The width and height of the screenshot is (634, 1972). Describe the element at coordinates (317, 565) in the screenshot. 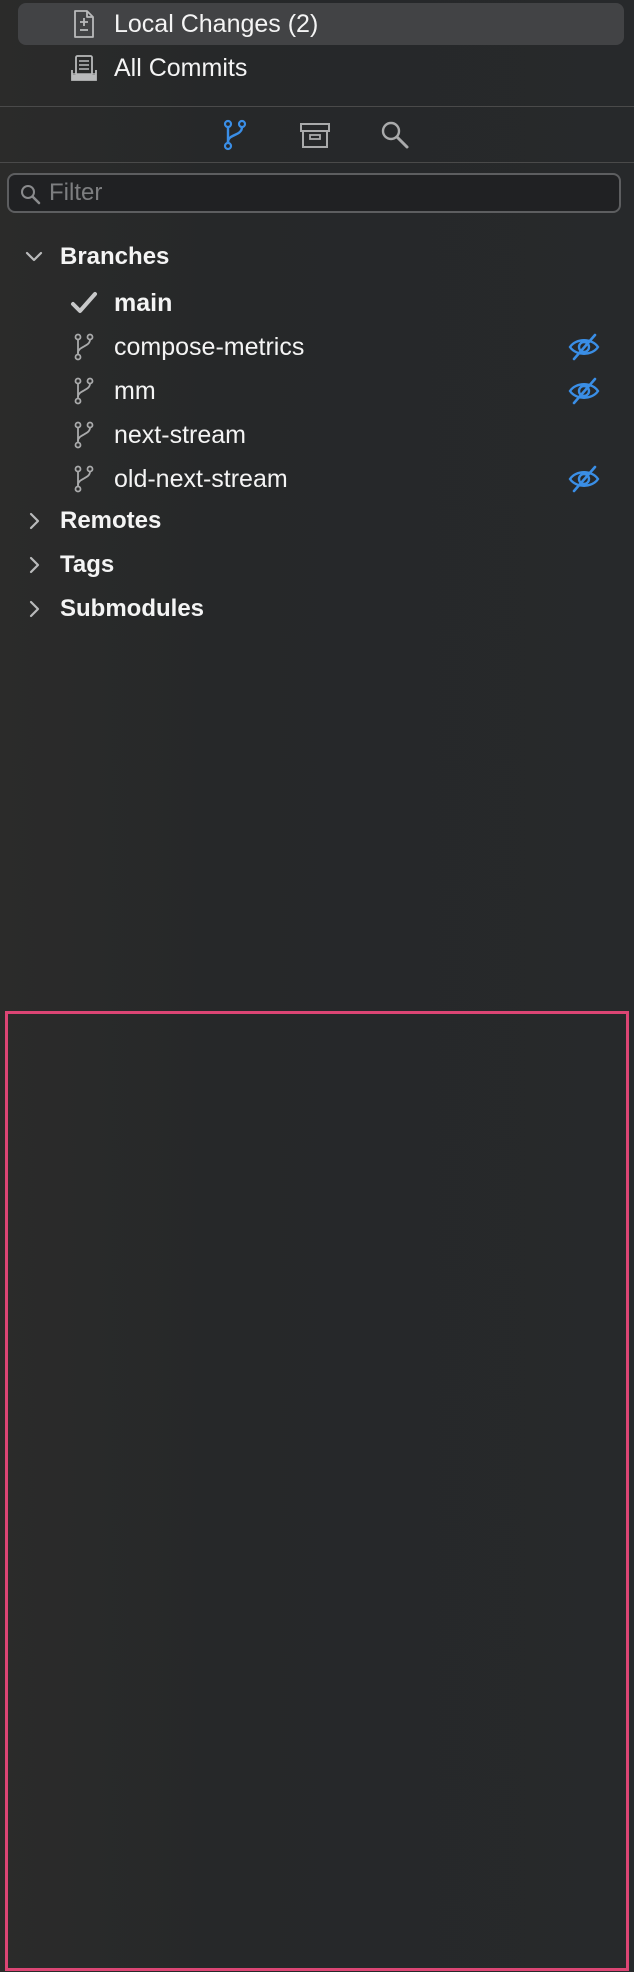

I see `section-tags: Tags` at that location.